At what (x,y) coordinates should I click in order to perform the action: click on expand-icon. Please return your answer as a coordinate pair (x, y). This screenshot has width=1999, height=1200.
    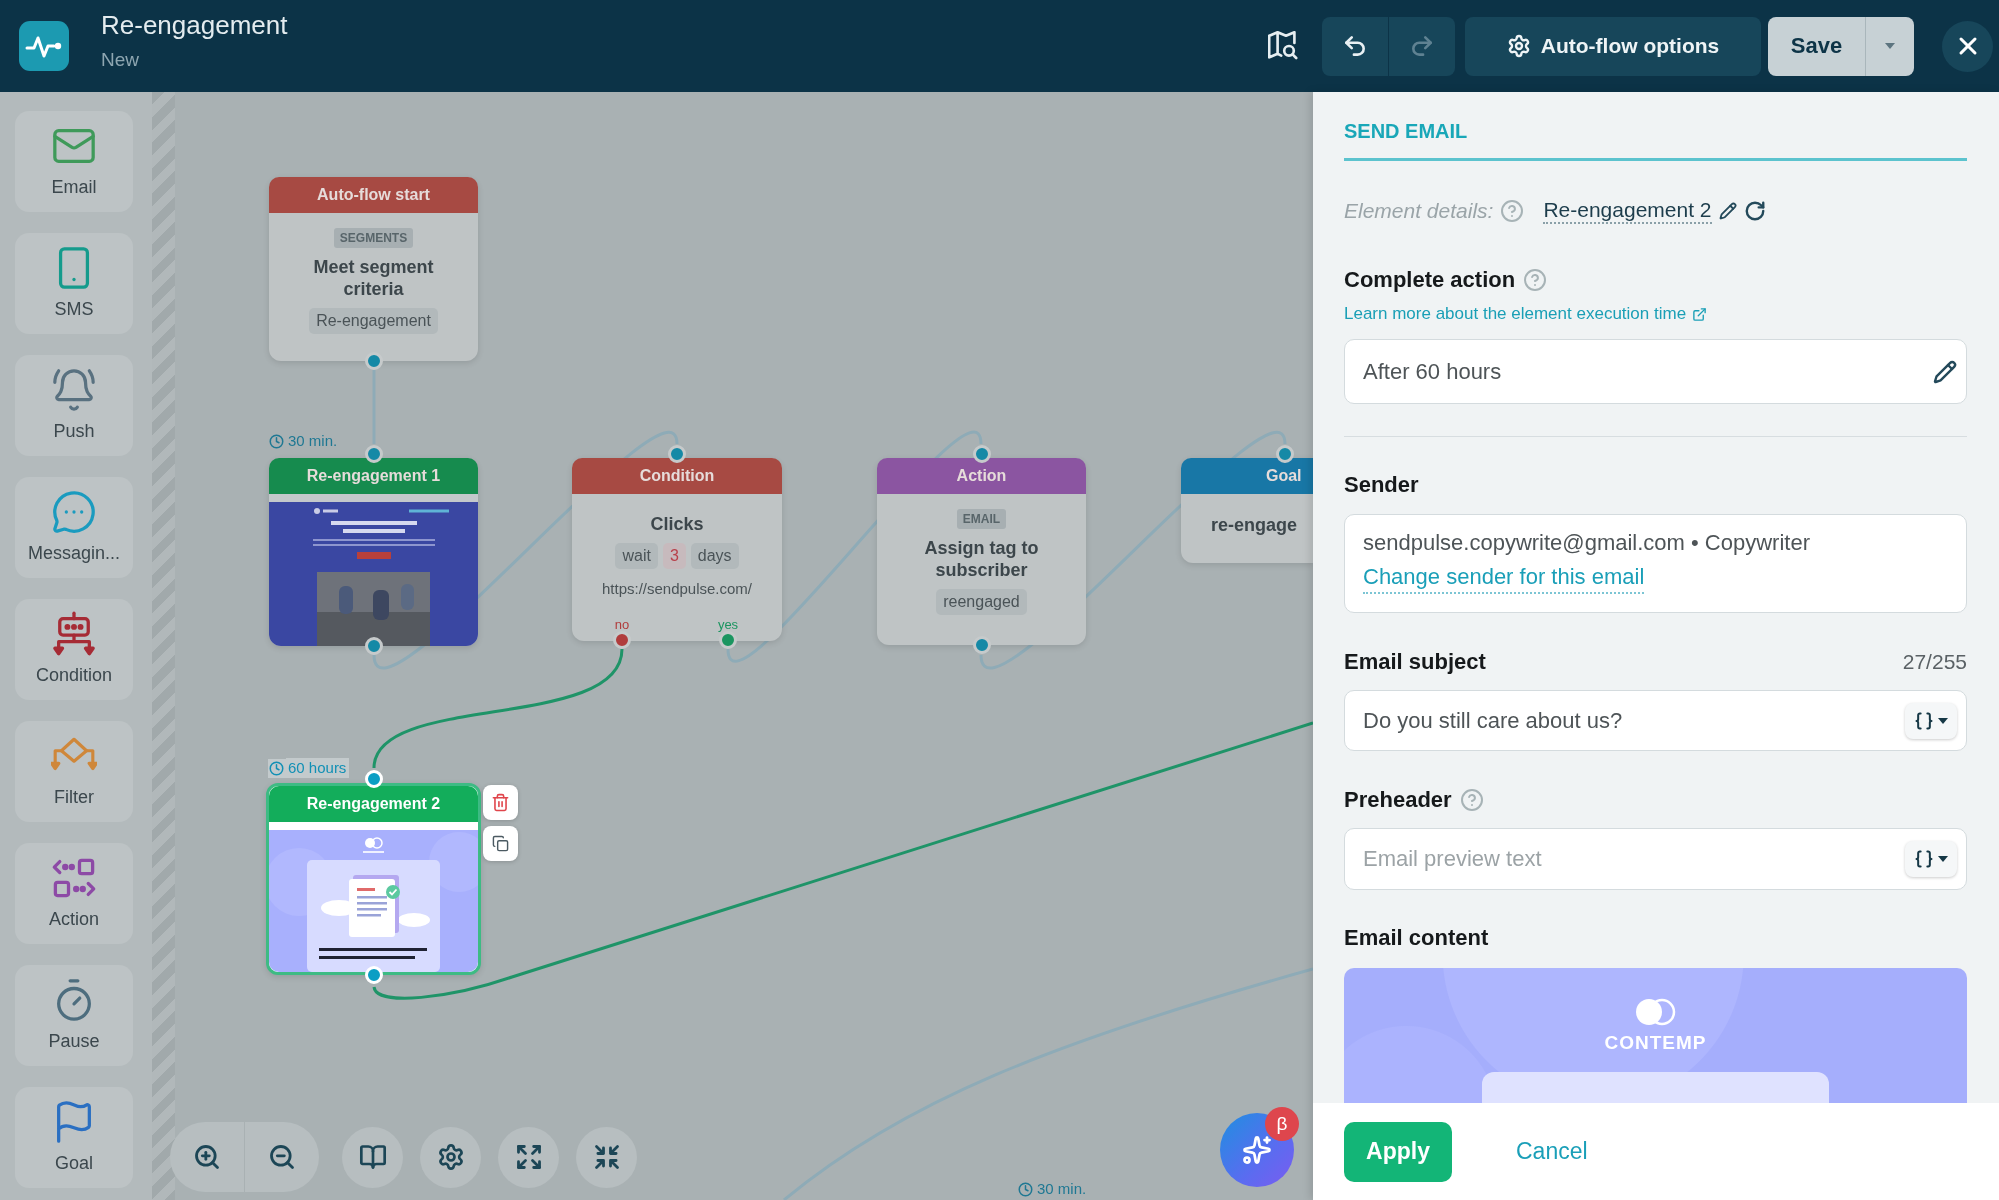
    Looking at the image, I should click on (528, 1157).